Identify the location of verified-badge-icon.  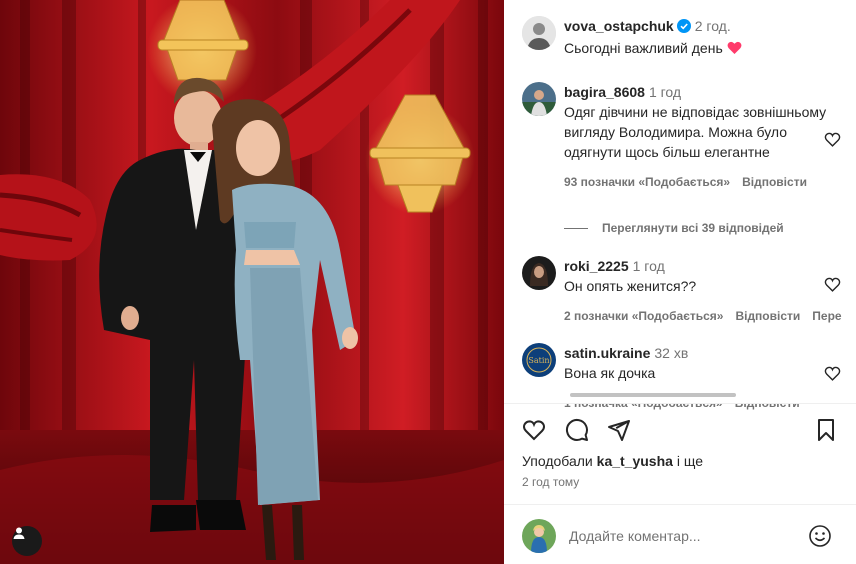
(683, 26).